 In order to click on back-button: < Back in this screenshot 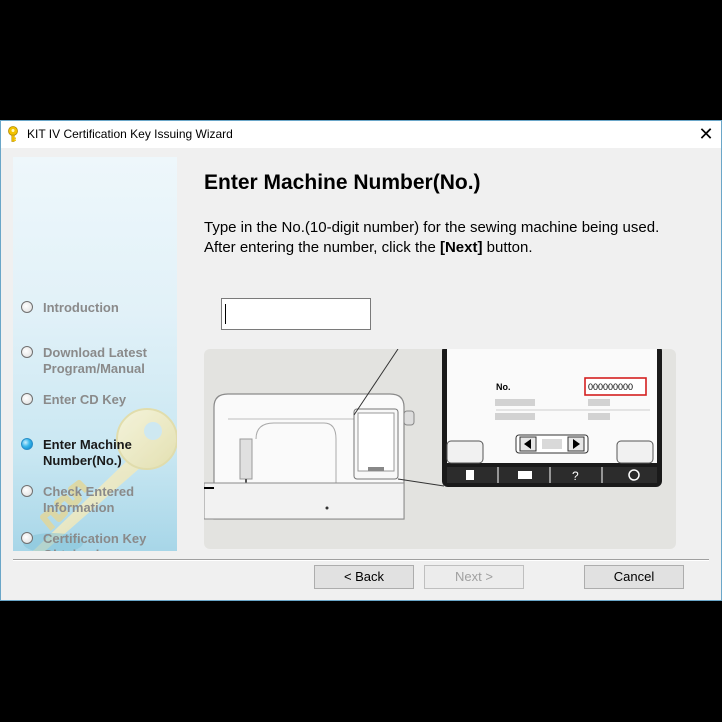, I will do `click(364, 577)`.